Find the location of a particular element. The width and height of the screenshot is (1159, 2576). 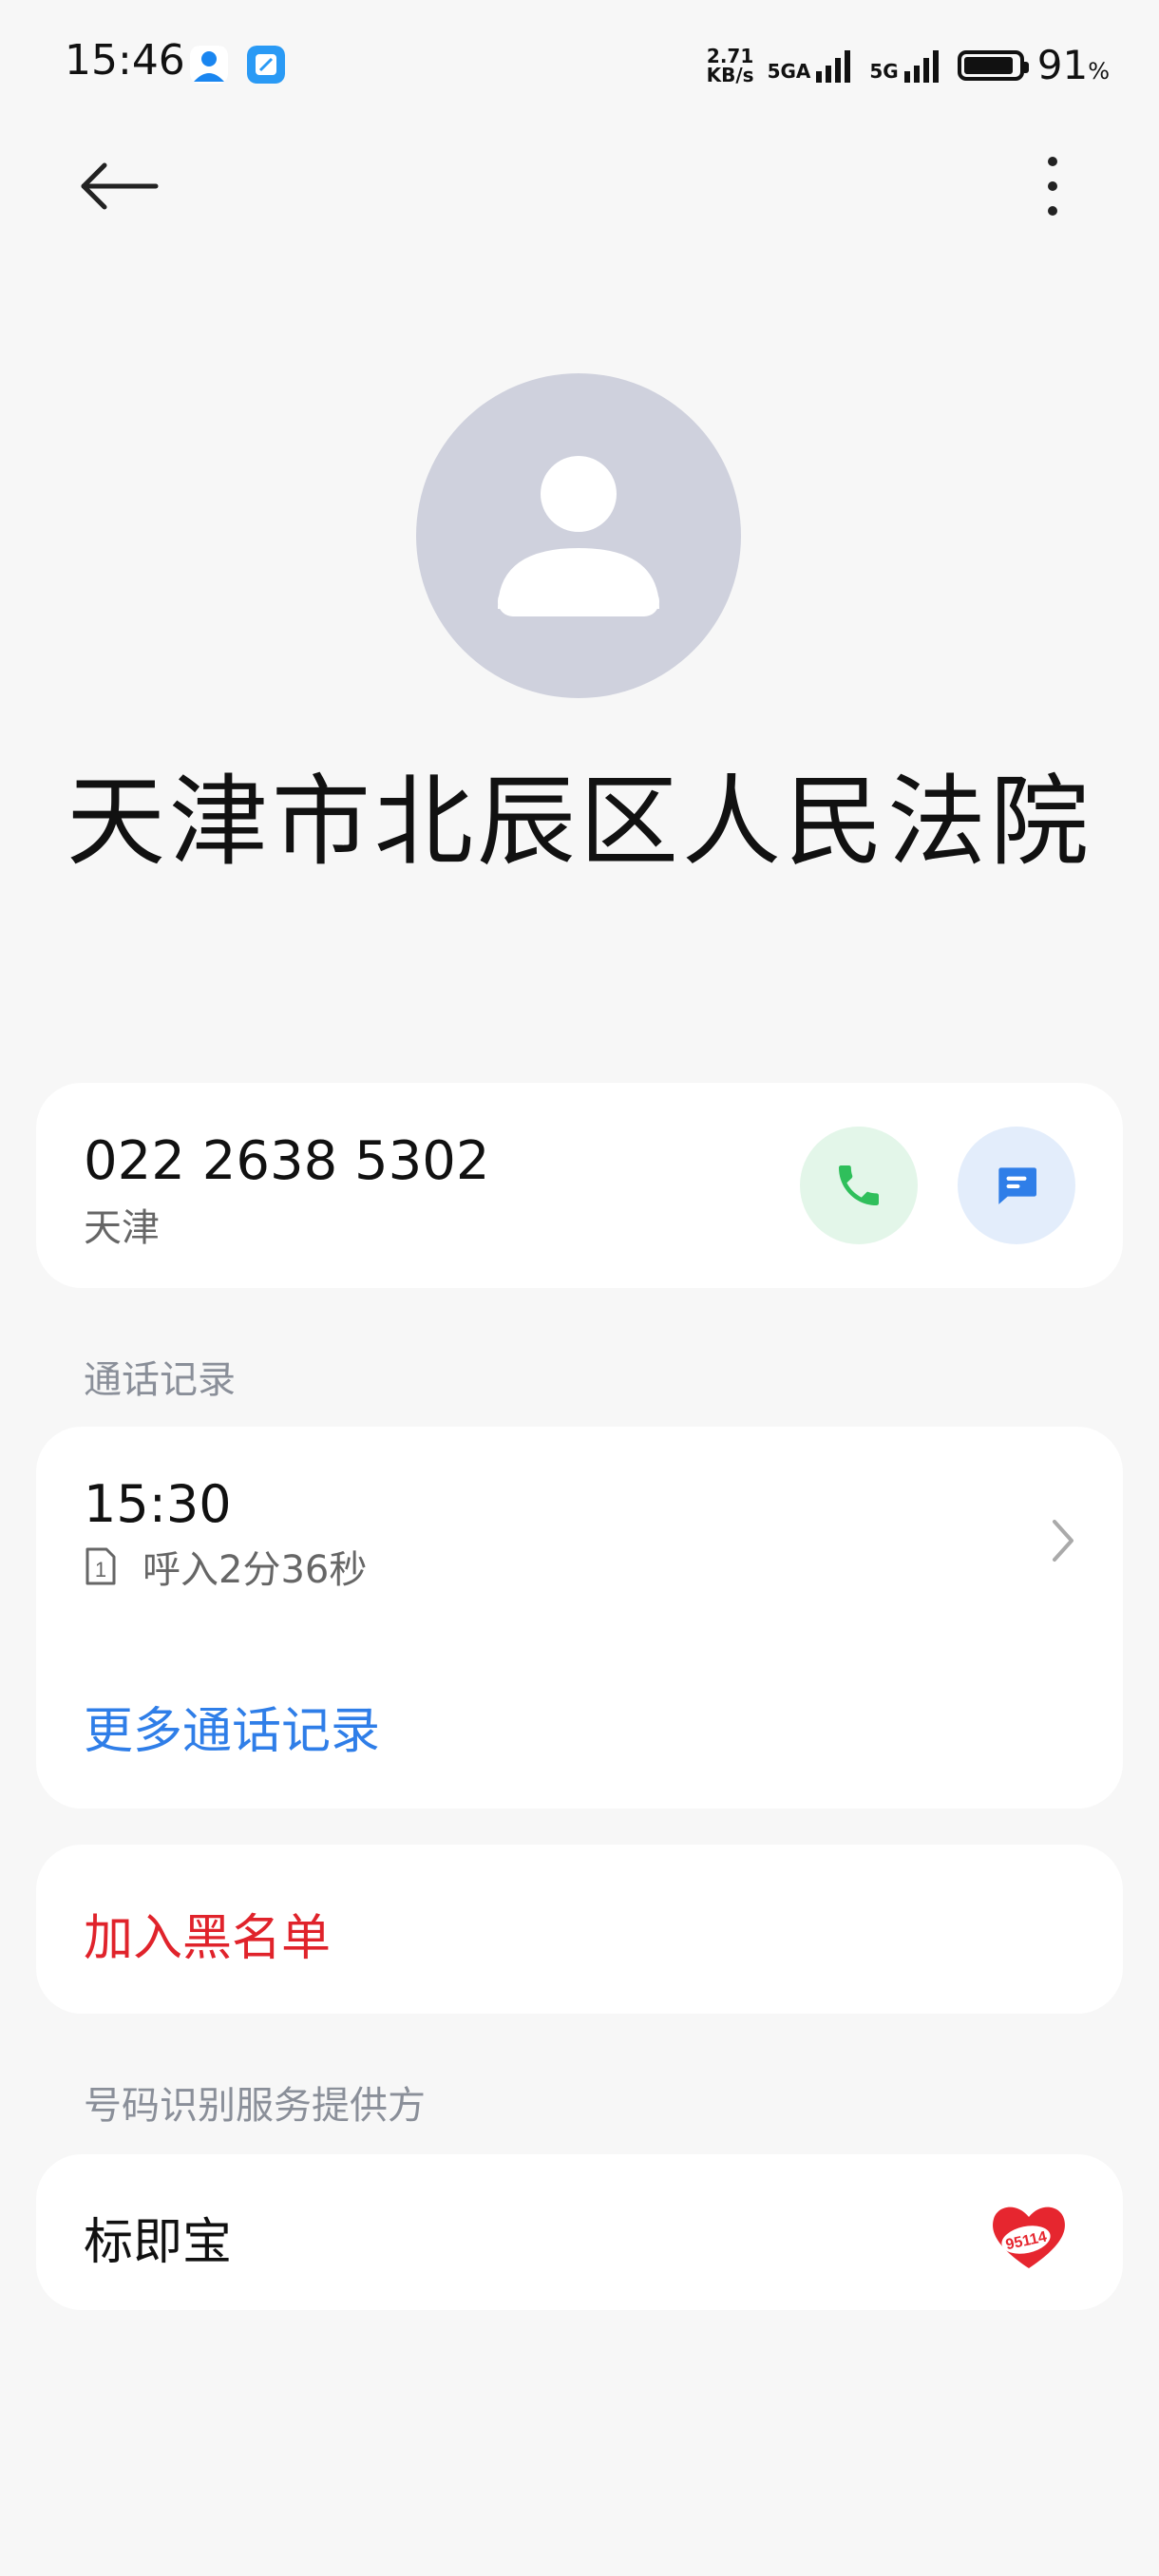

call-log-time: 15:30 is located at coordinates (158, 1504).